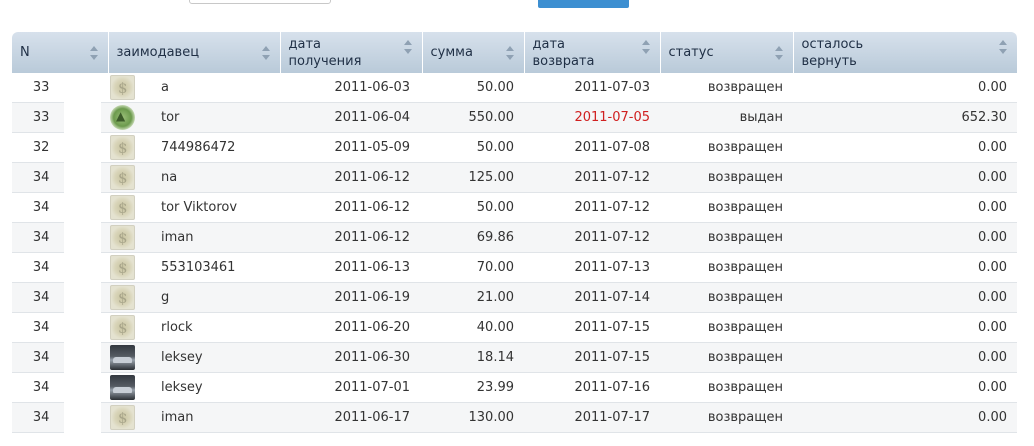 Image resolution: width=1034 pixels, height=446 pixels. I want to click on lender-name: a, so click(165, 87).